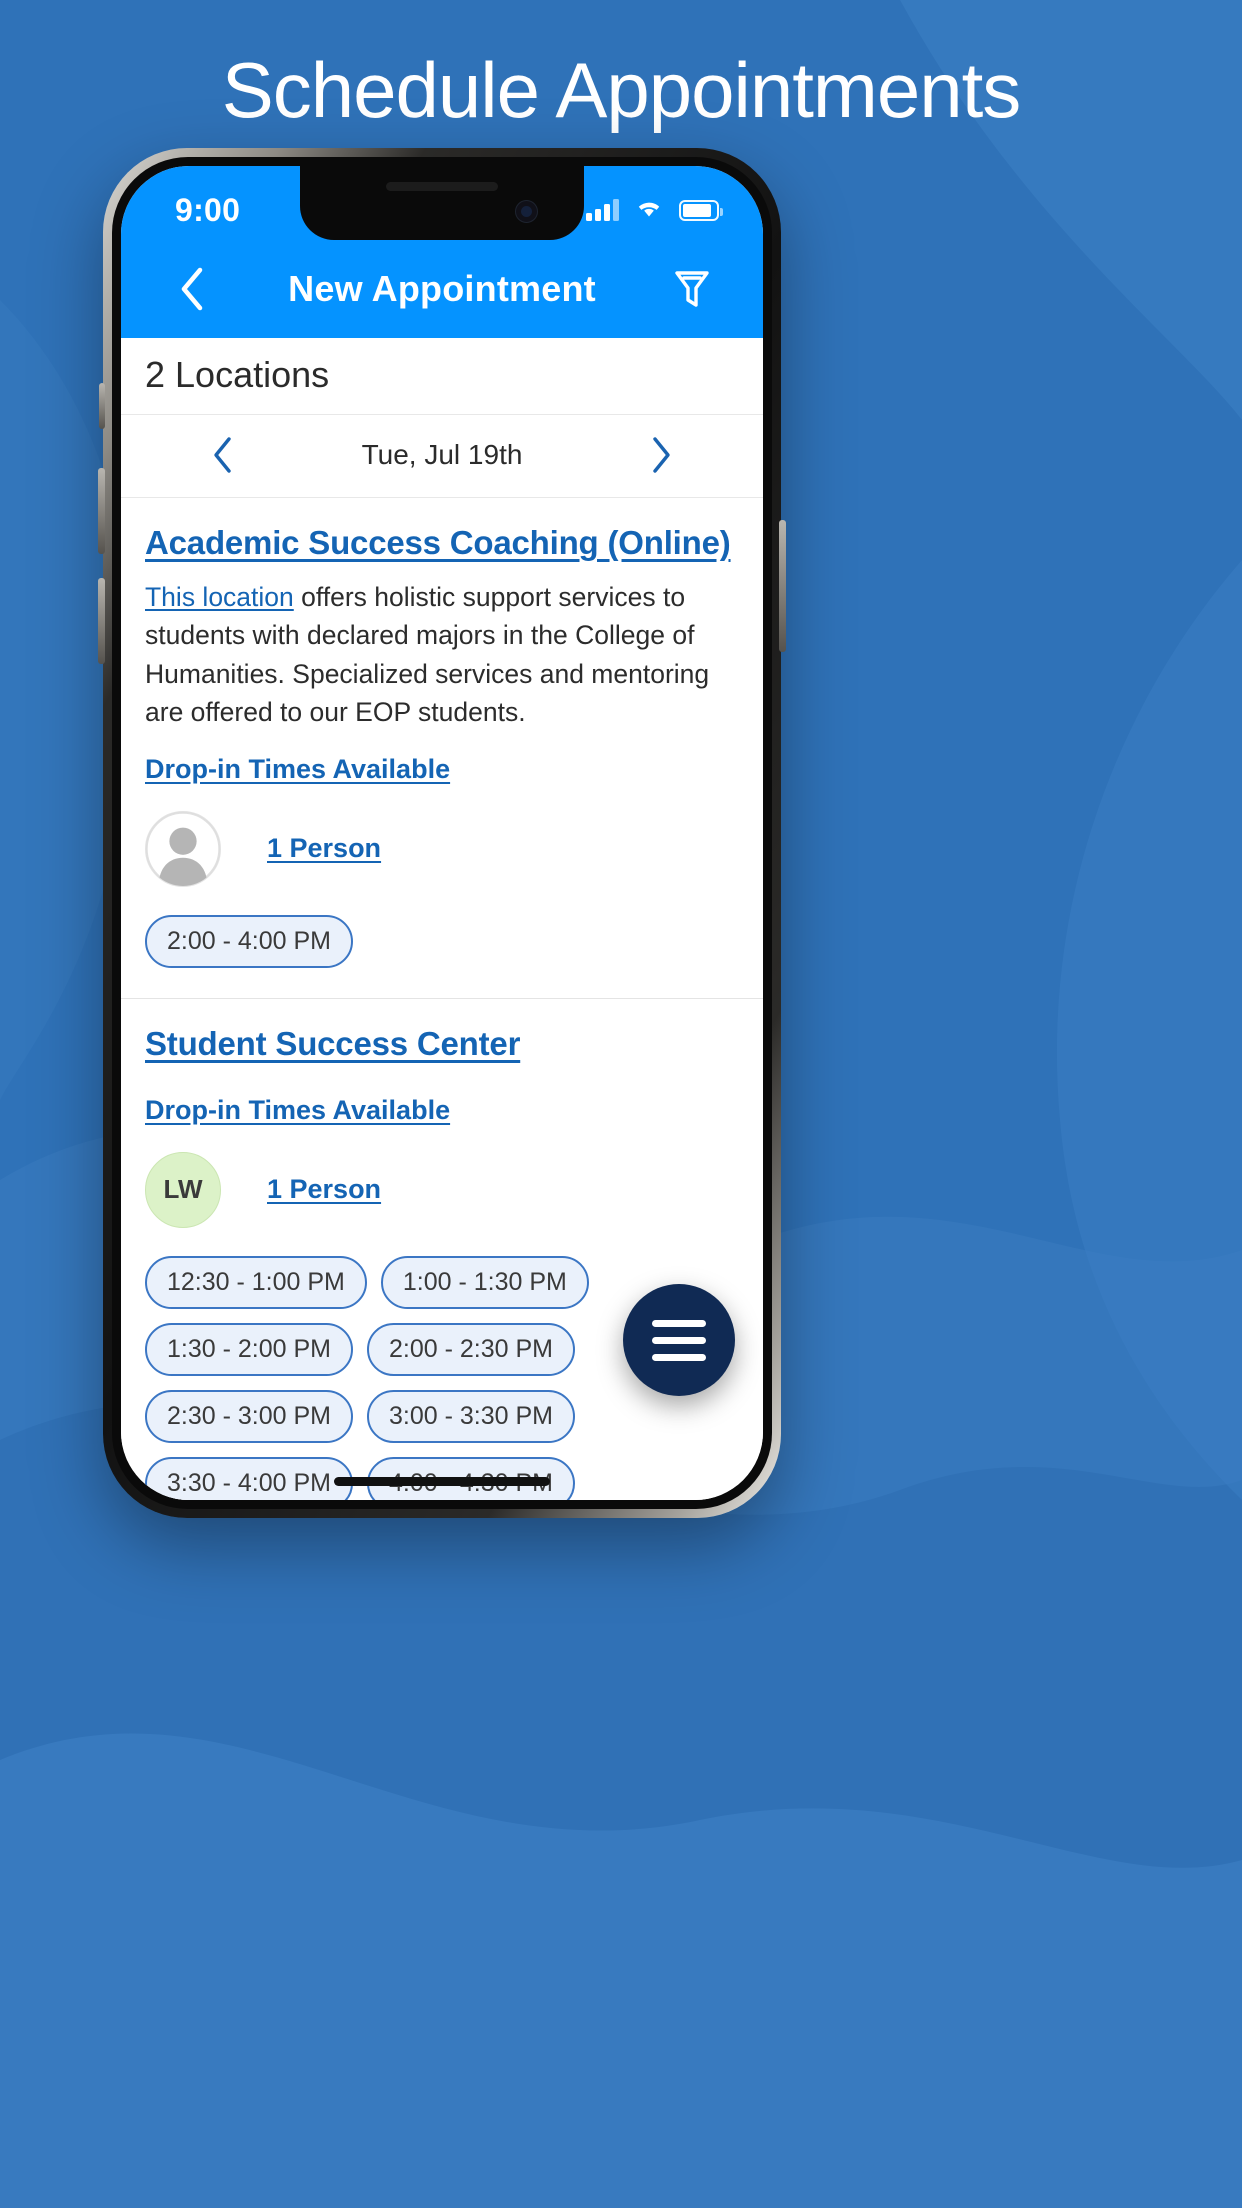  What do you see at coordinates (101, 621) in the screenshot?
I see `phone-volume-down-button` at bounding box center [101, 621].